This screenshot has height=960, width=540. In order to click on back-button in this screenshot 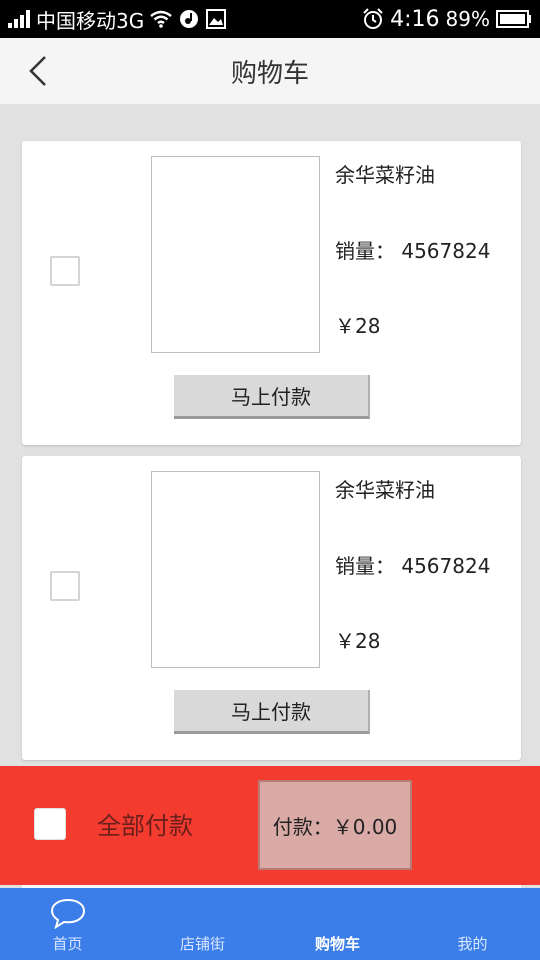, I will do `click(38, 71)`.